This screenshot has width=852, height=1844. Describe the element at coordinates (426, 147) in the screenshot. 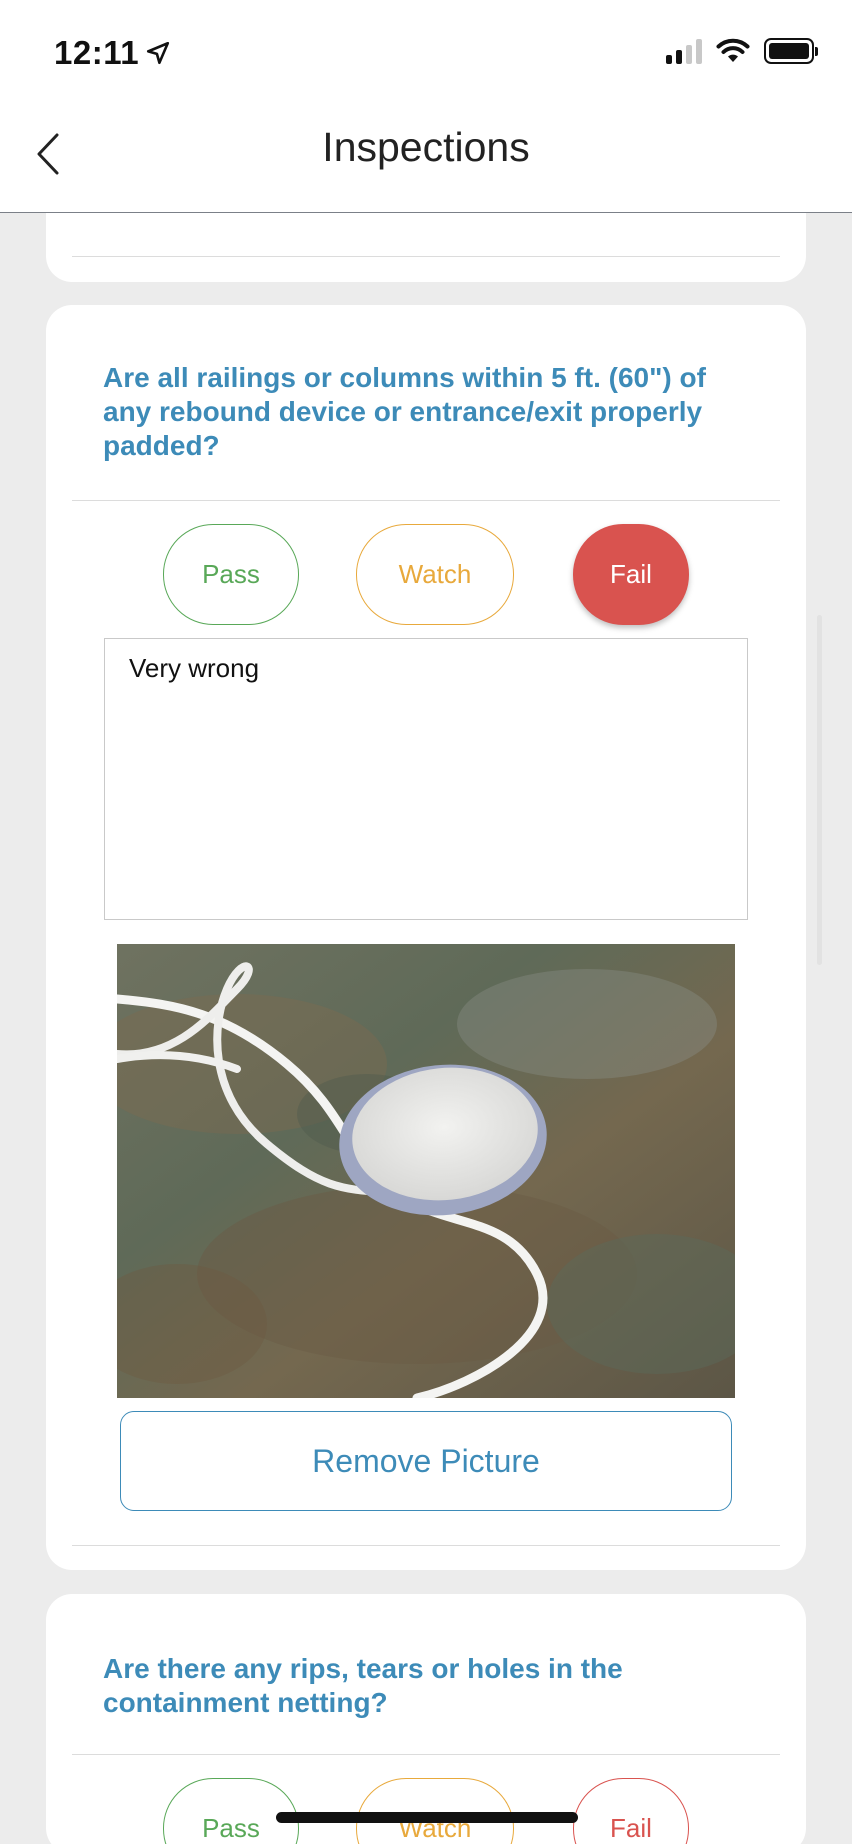

I see `page-title: Inspections` at that location.